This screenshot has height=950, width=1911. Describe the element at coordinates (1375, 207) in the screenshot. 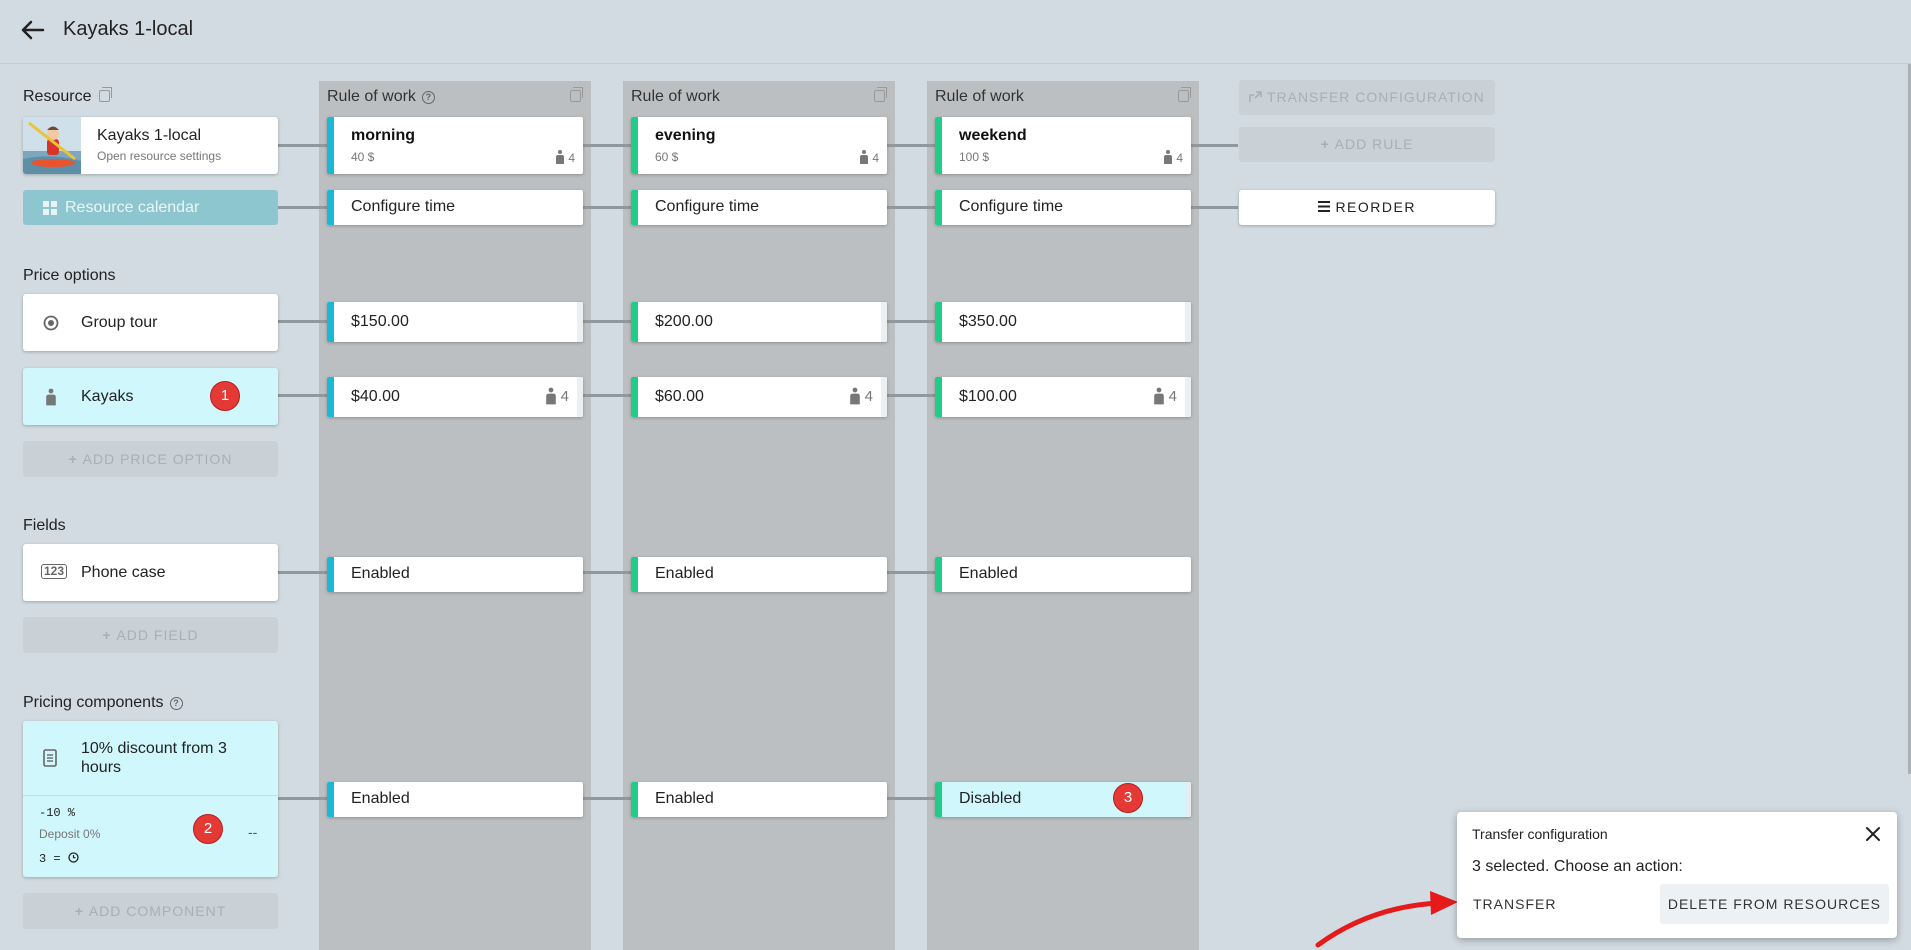

I see `reorder-label: REORDER` at that location.